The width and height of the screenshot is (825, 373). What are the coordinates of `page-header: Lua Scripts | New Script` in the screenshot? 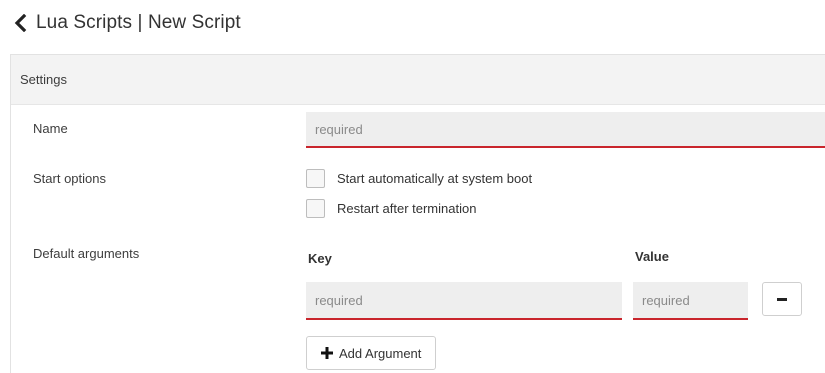 It's located at (127, 23).